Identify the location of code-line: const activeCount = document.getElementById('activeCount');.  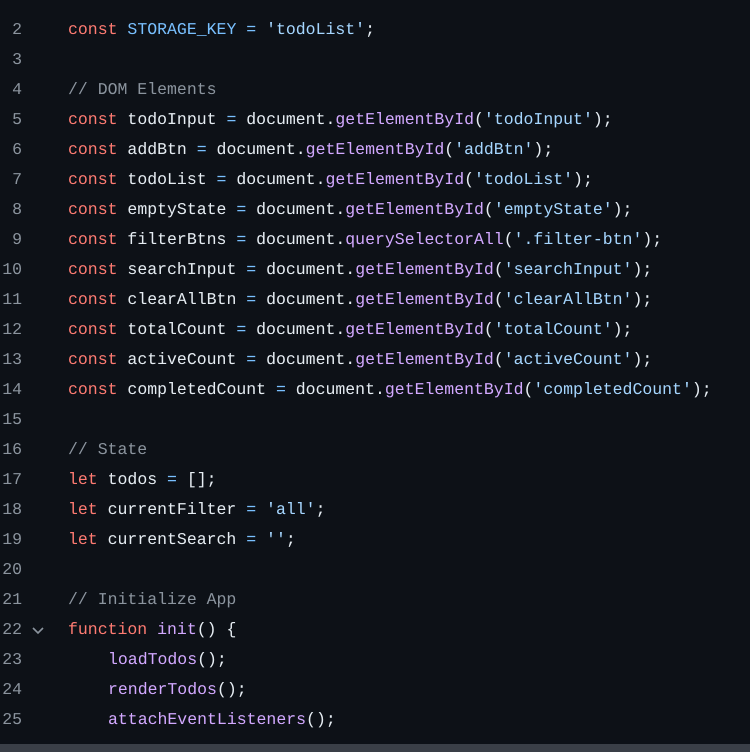
(360, 359).